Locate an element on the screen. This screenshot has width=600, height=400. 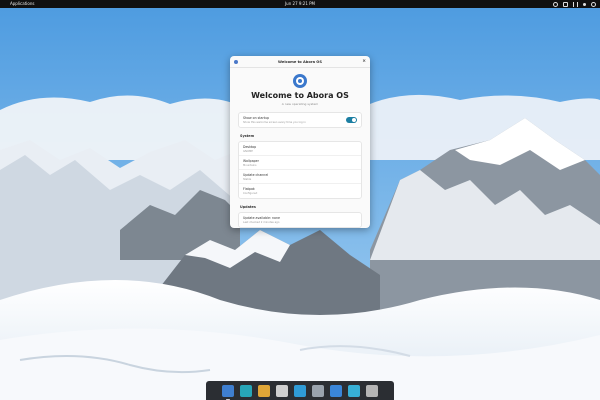
dock is located at coordinates (300, 390).